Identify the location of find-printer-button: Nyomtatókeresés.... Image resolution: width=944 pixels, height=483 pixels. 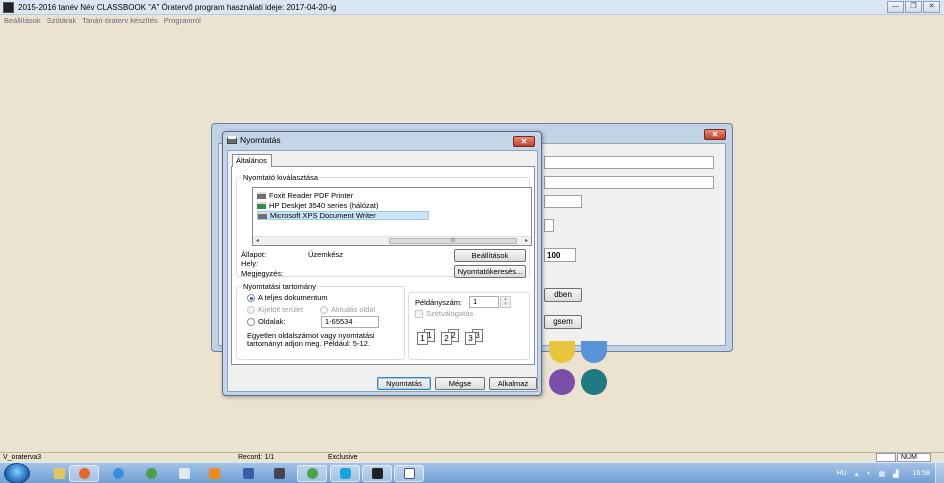
(490, 271).